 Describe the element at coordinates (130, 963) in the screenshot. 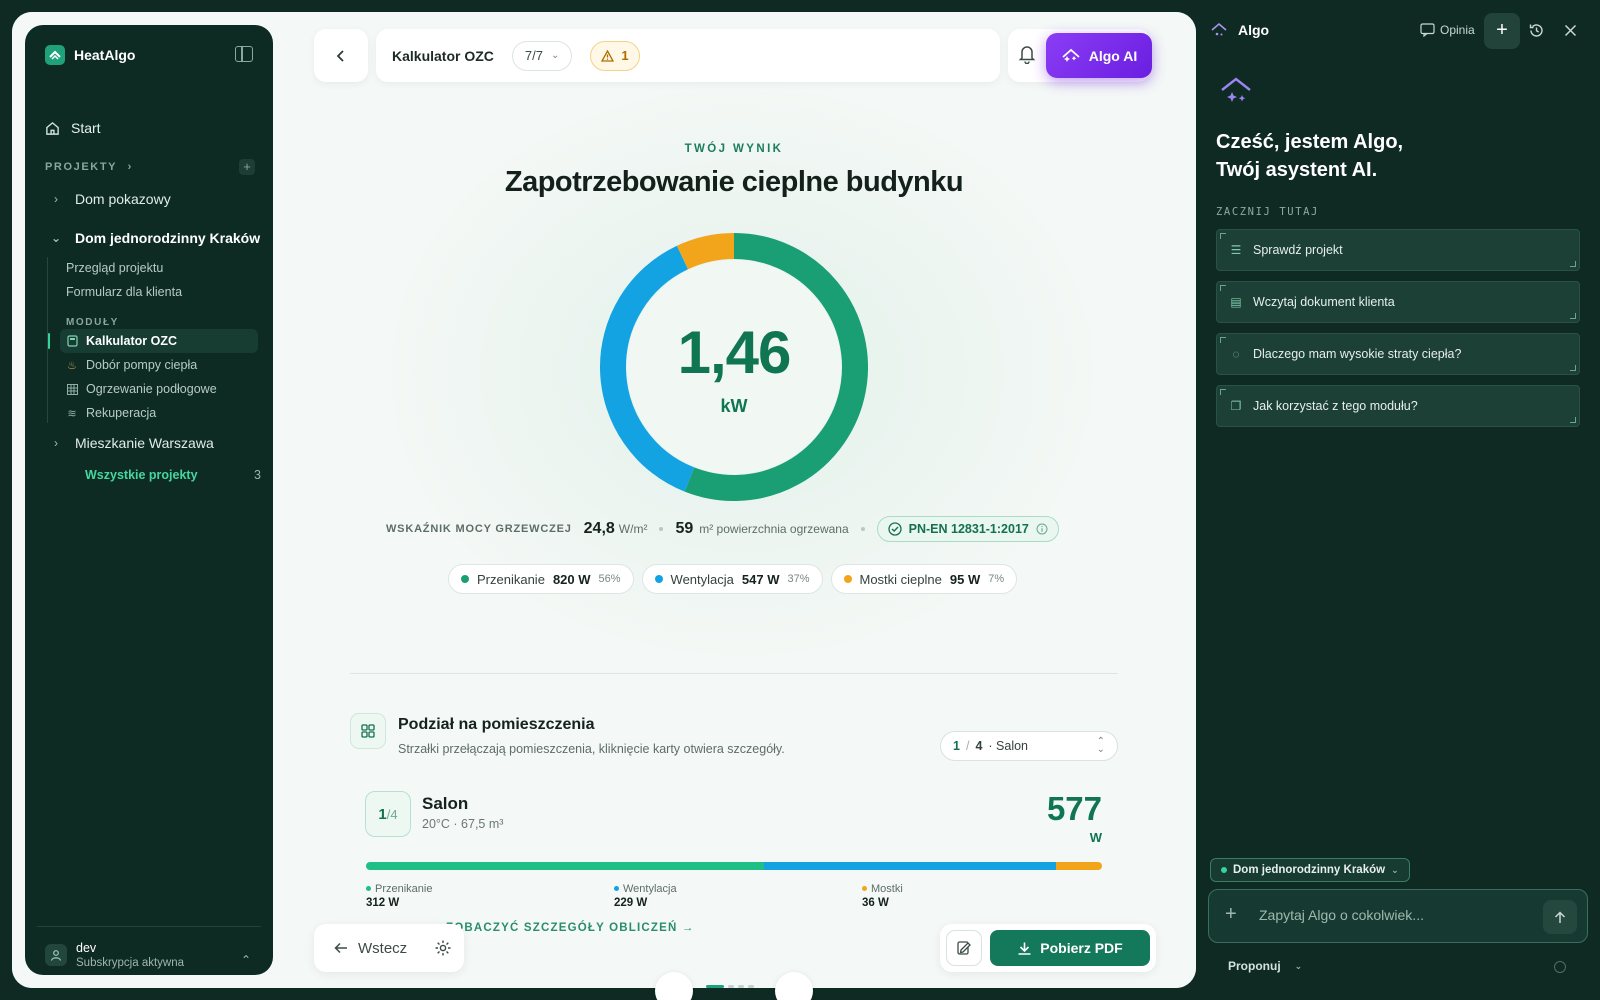

I see `user-status: Subskrypcja aktywna` at that location.